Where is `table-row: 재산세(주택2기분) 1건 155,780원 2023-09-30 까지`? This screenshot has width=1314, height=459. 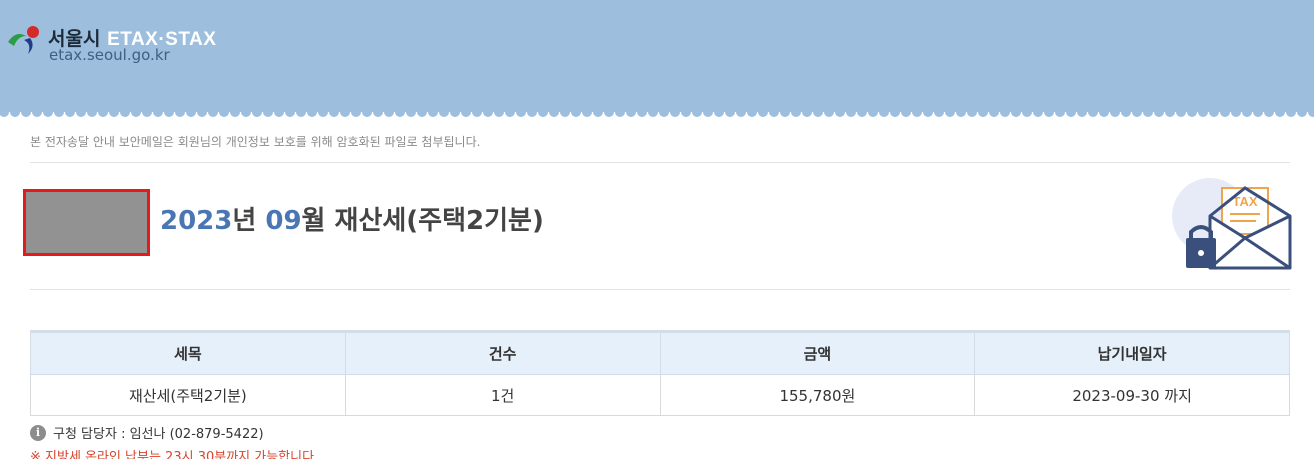 table-row: 재산세(주택2기분) 1건 155,780원 2023-09-30 까지 is located at coordinates (660, 395).